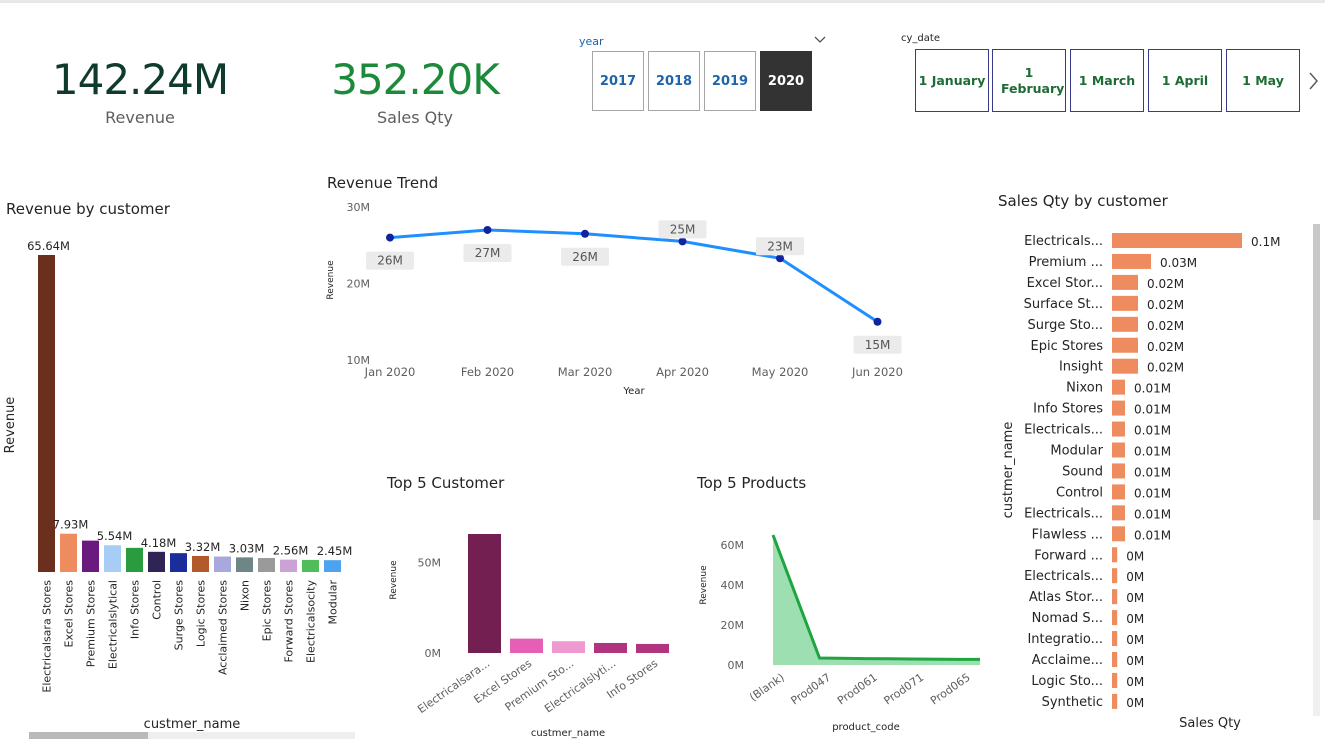  What do you see at coordinates (704, 585) in the screenshot?
I see `top5-products-ylabel: Revenue` at bounding box center [704, 585].